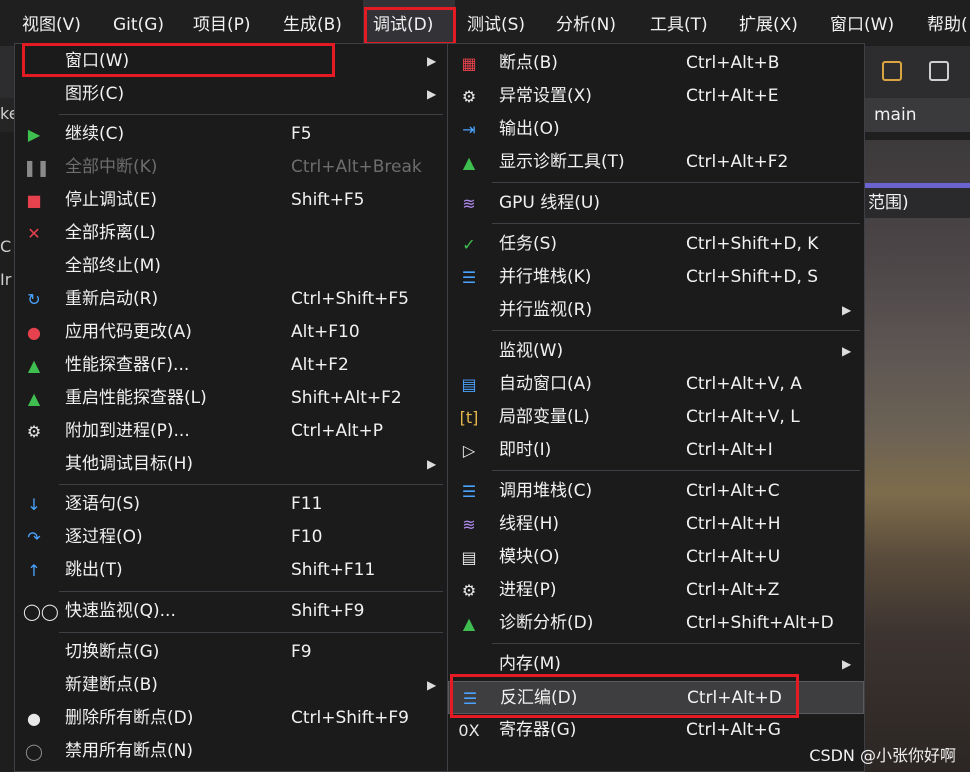 Image resolution: width=970 pixels, height=772 pixels. I want to click on menu-item-shortcut: Ctrl+Shift+Alt+D, so click(760, 623).